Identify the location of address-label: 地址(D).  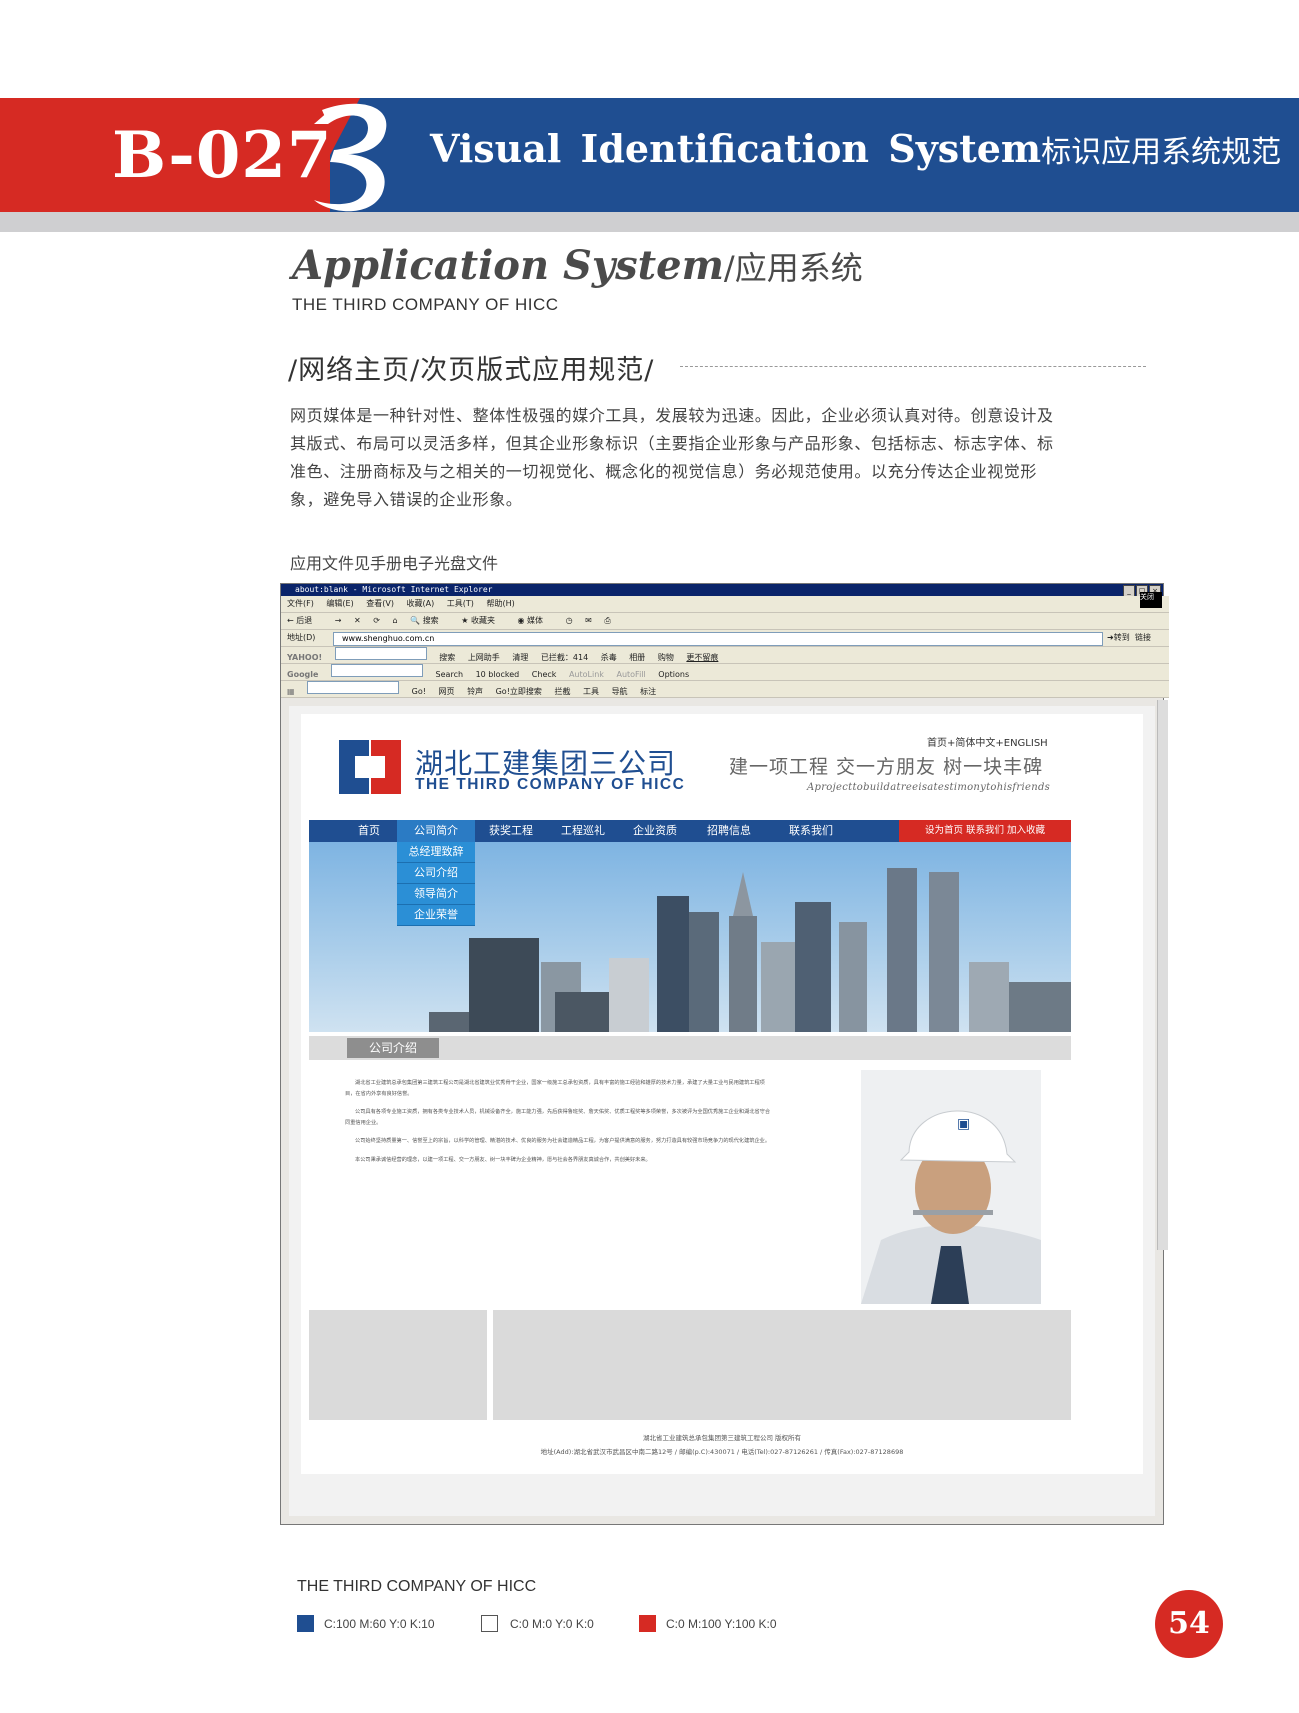
(301, 637).